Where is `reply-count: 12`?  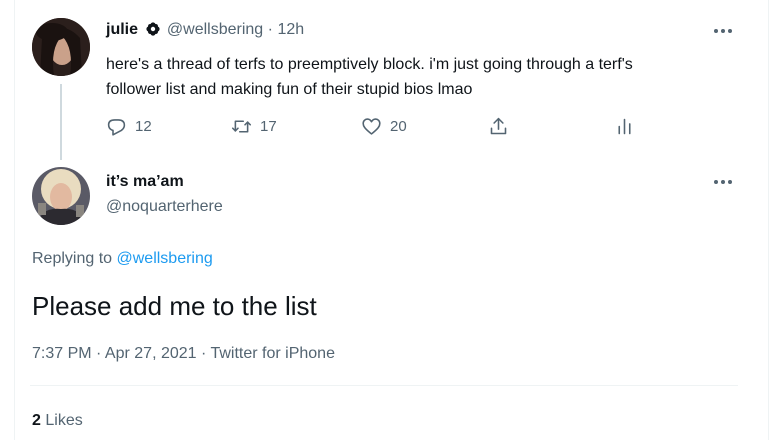
reply-count: 12 is located at coordinates (143, 126).